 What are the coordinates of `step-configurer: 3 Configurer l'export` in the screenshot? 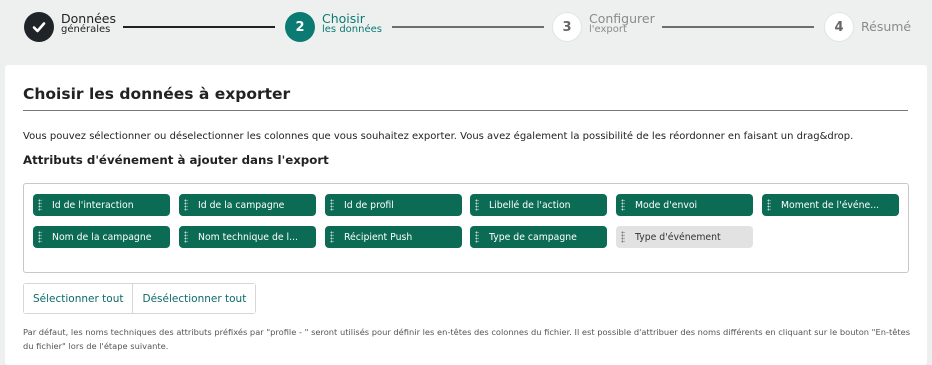 It's located at (603, 27).